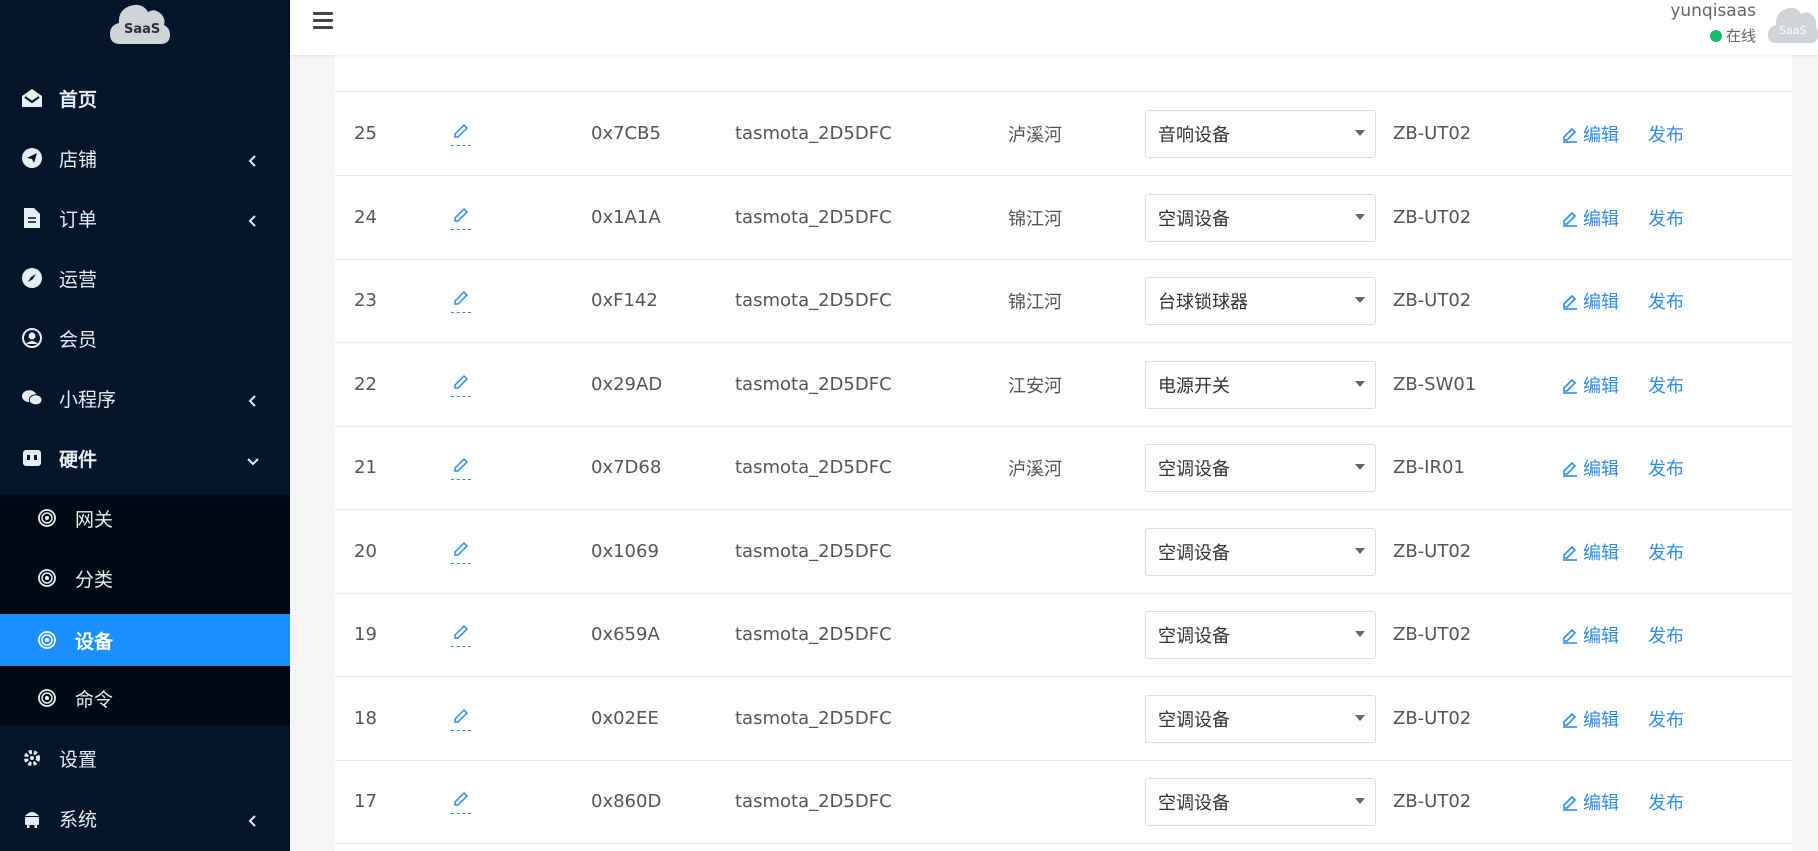 The image size is (1818, 851). What do you see at coordinates (145, 338) in the screenshot?
I see `menu-item-members: 会员` at bounding box center [145, 338].